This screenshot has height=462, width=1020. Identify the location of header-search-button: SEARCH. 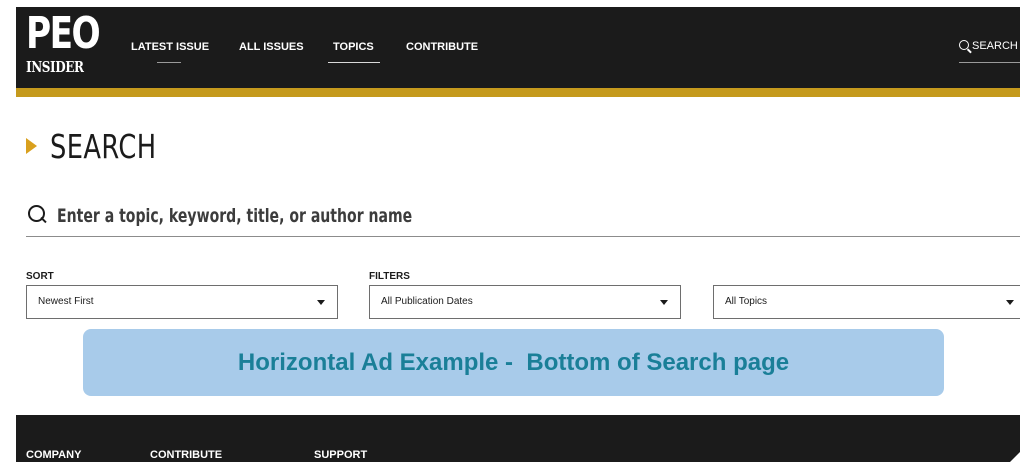
(988, 46).